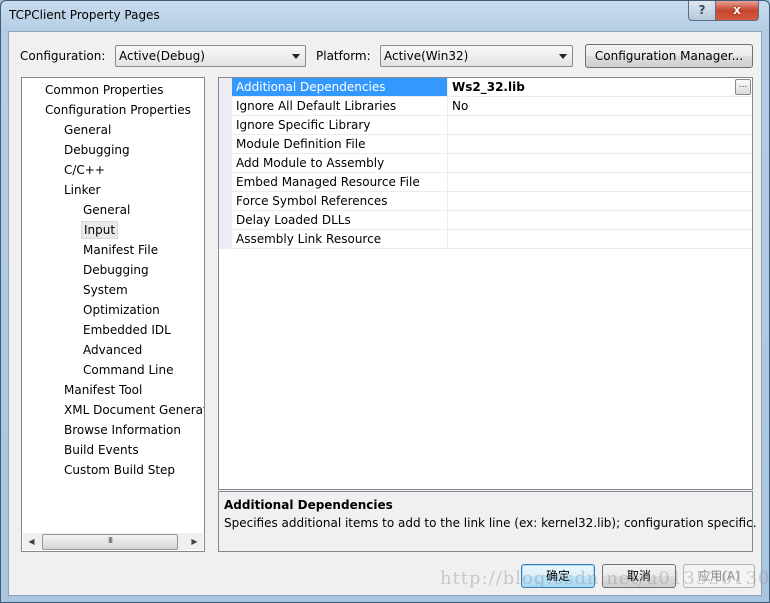 This screenshot has width=770, height=603. I want to click on platform-value: Active(Win32), so click(426, 56).